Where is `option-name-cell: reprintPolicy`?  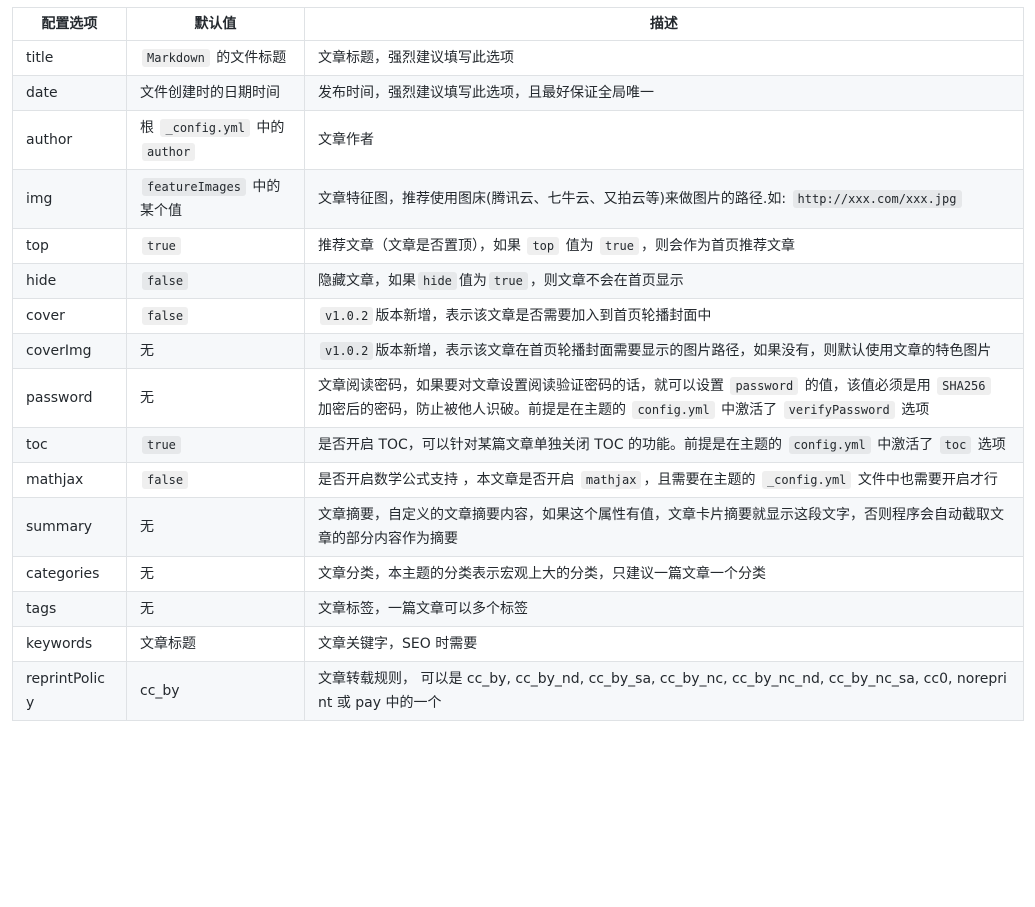 option-name-cell: reprintPolicy is located at coordinates (69, 691).